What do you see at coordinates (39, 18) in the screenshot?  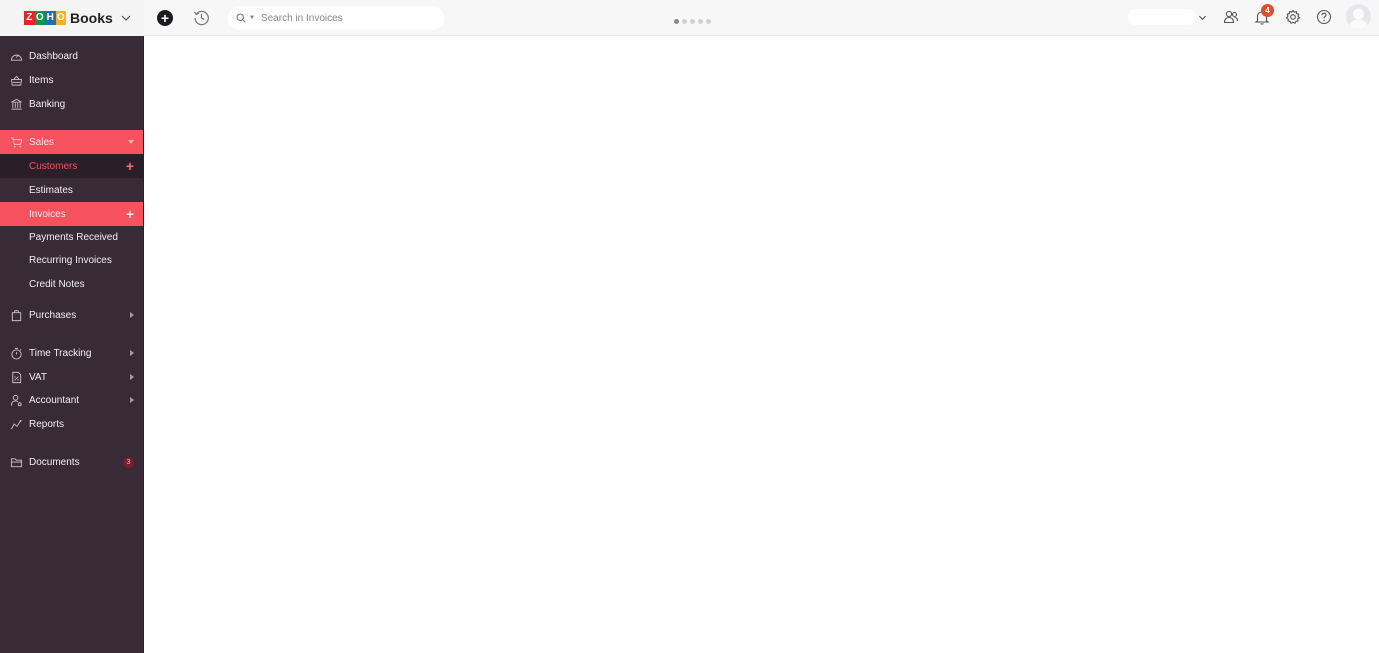 I see `logo-letter-o: O` at bounding box center [39, 18].